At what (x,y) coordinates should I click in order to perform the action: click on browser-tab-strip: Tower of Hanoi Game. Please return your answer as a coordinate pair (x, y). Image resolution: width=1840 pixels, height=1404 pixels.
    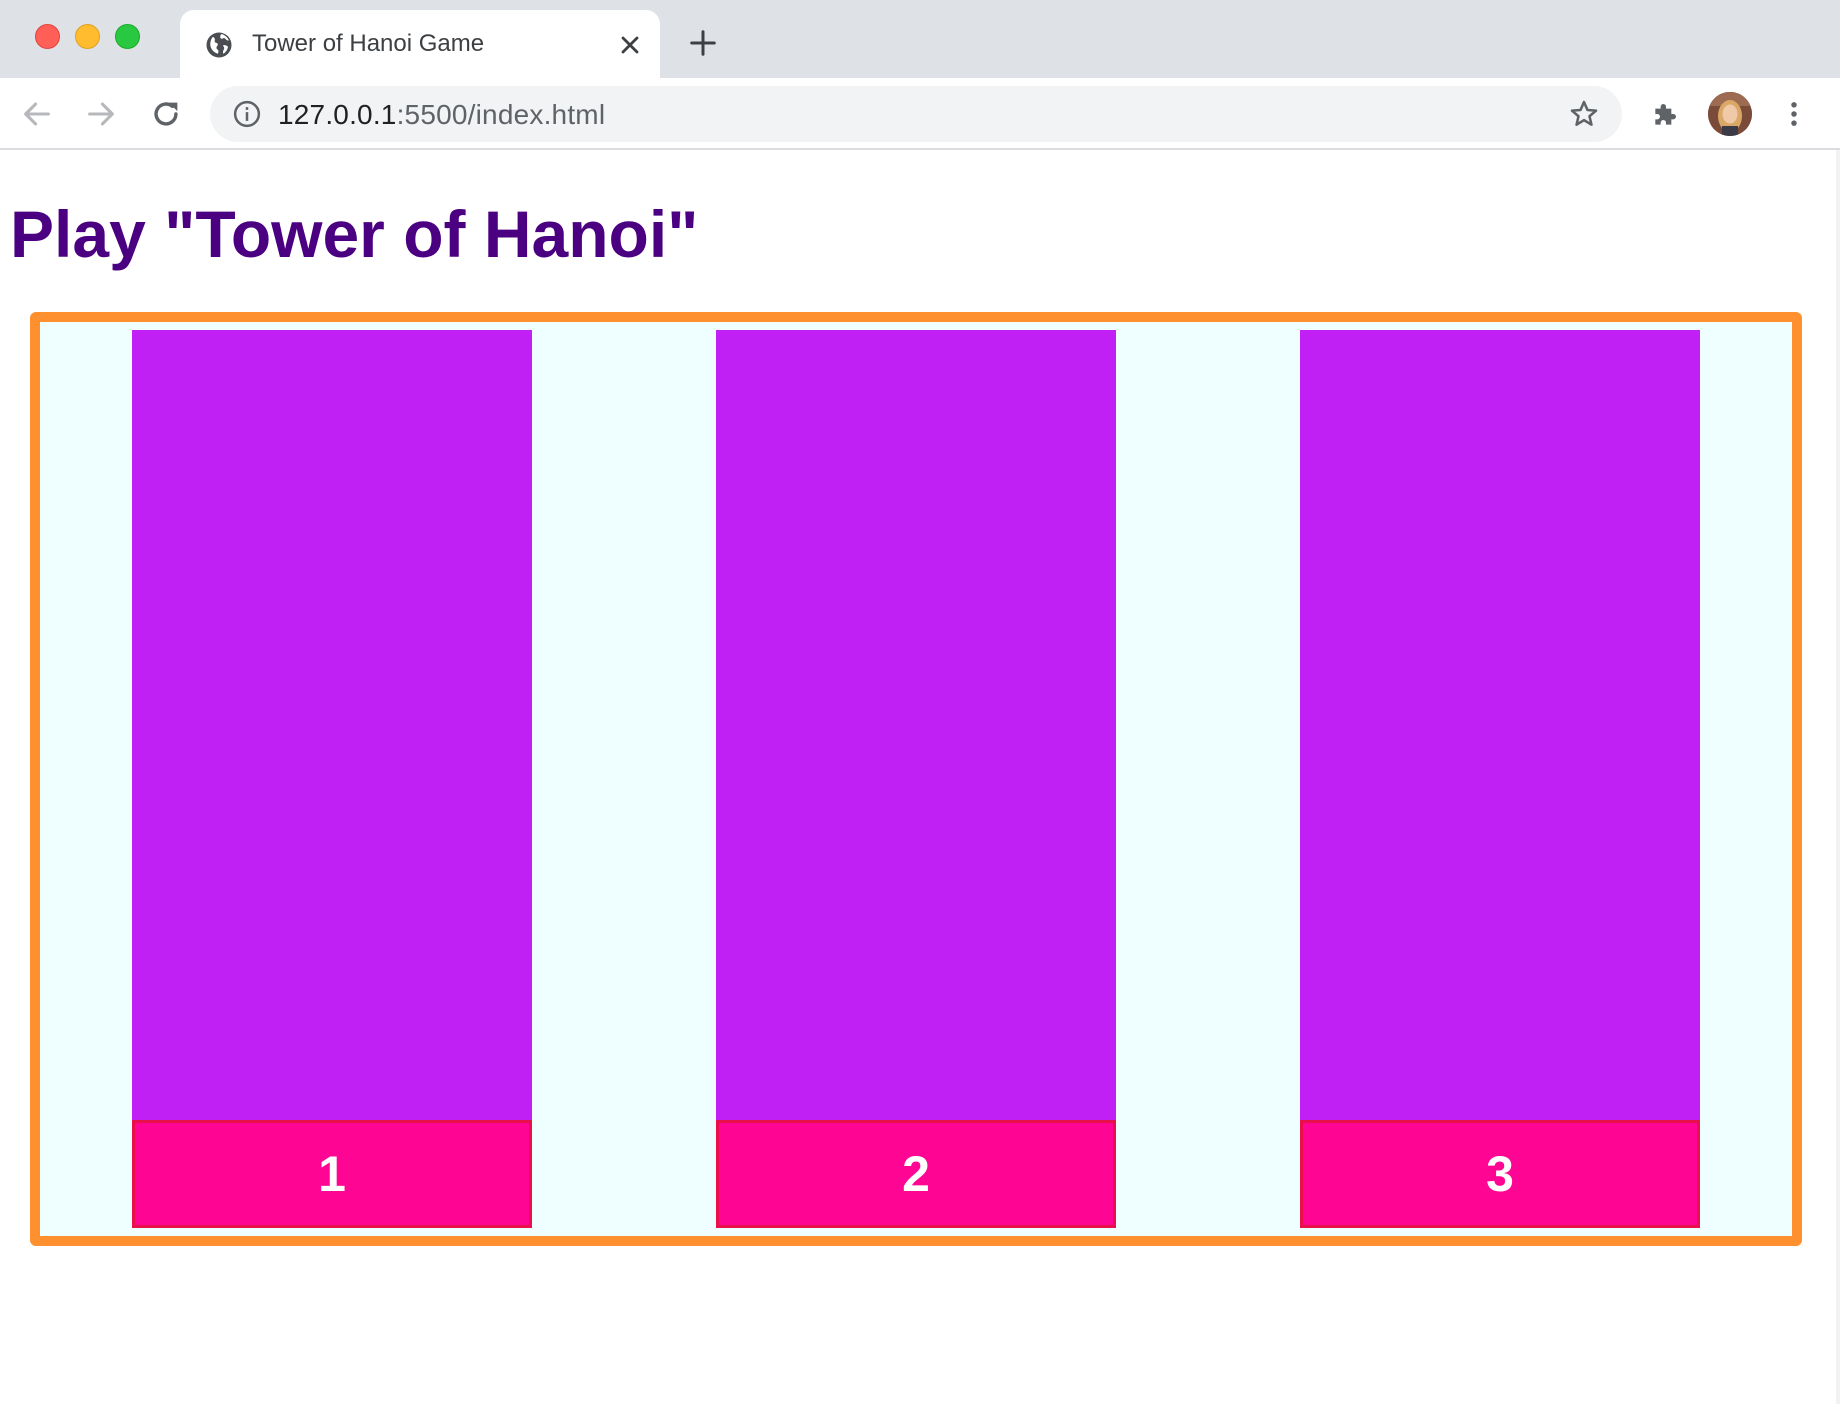
    Looking at the image, I should click on (920, 39).